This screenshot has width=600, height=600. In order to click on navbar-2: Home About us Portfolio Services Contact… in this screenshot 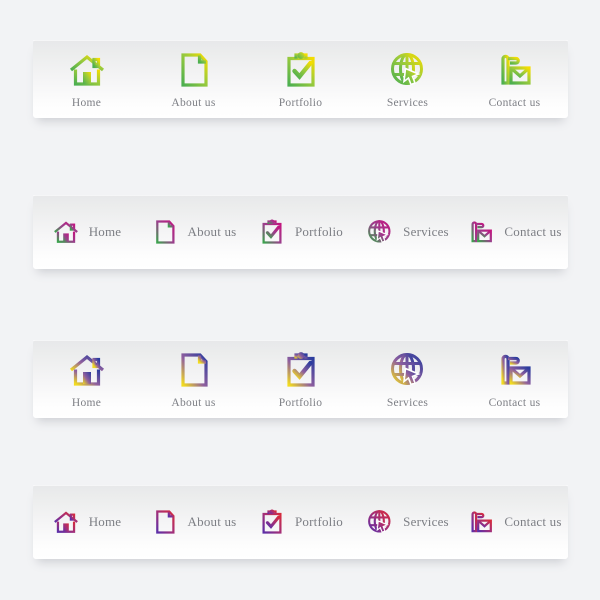, I will do `click(300, 232)`.